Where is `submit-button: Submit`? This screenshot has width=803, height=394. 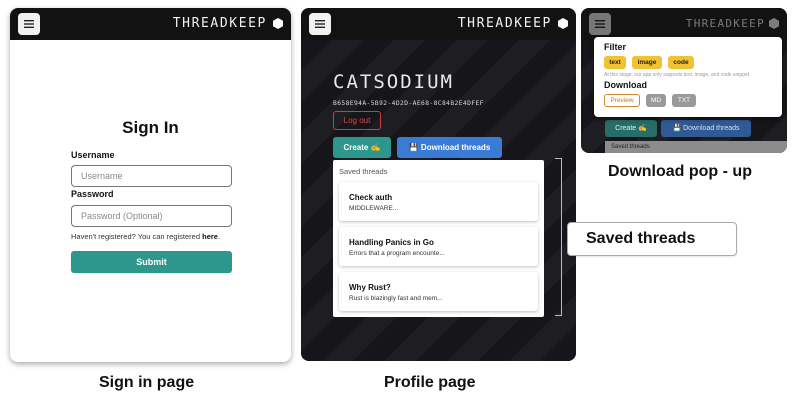
submit-button: Submit is located at coordinates (151, 262).